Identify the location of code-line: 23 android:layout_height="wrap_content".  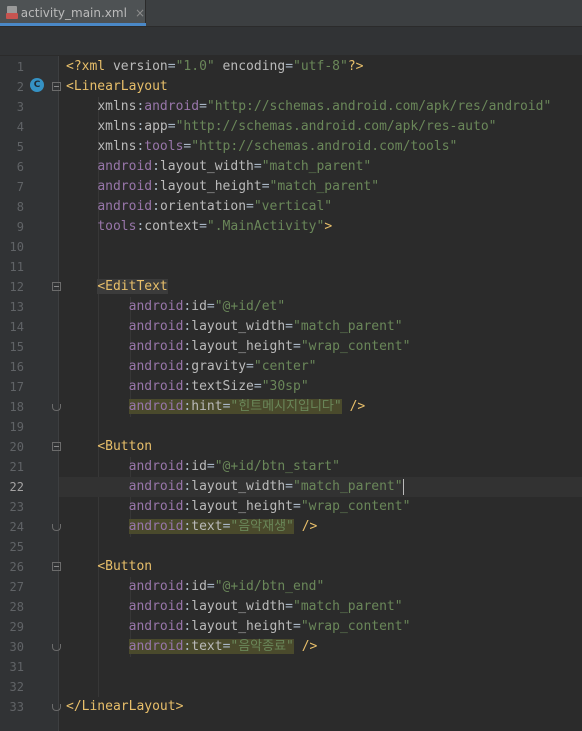
(291, 507).